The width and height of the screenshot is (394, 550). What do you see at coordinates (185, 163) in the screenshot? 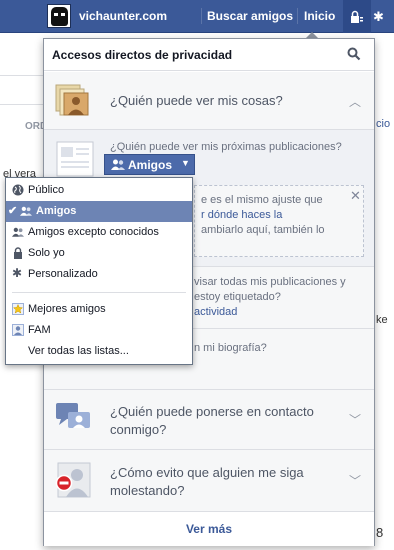
I see `caret-down-icon: ▼` at bounding box center [185, 163].